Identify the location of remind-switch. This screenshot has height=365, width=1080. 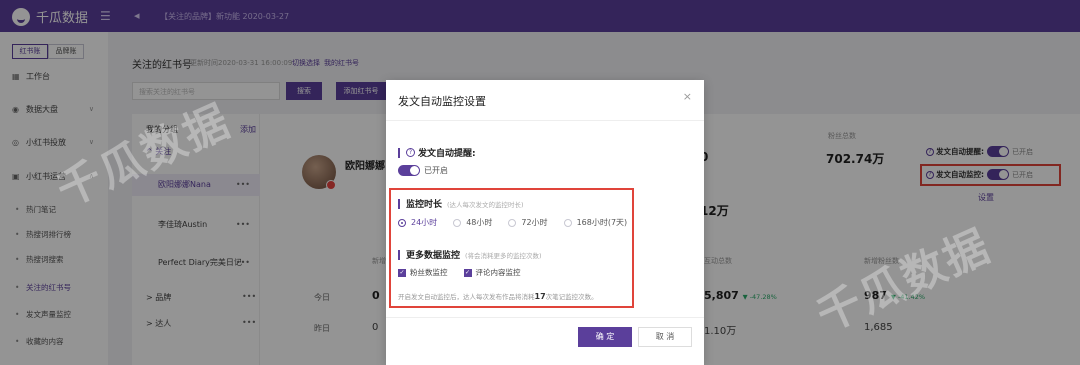
(409, 170).